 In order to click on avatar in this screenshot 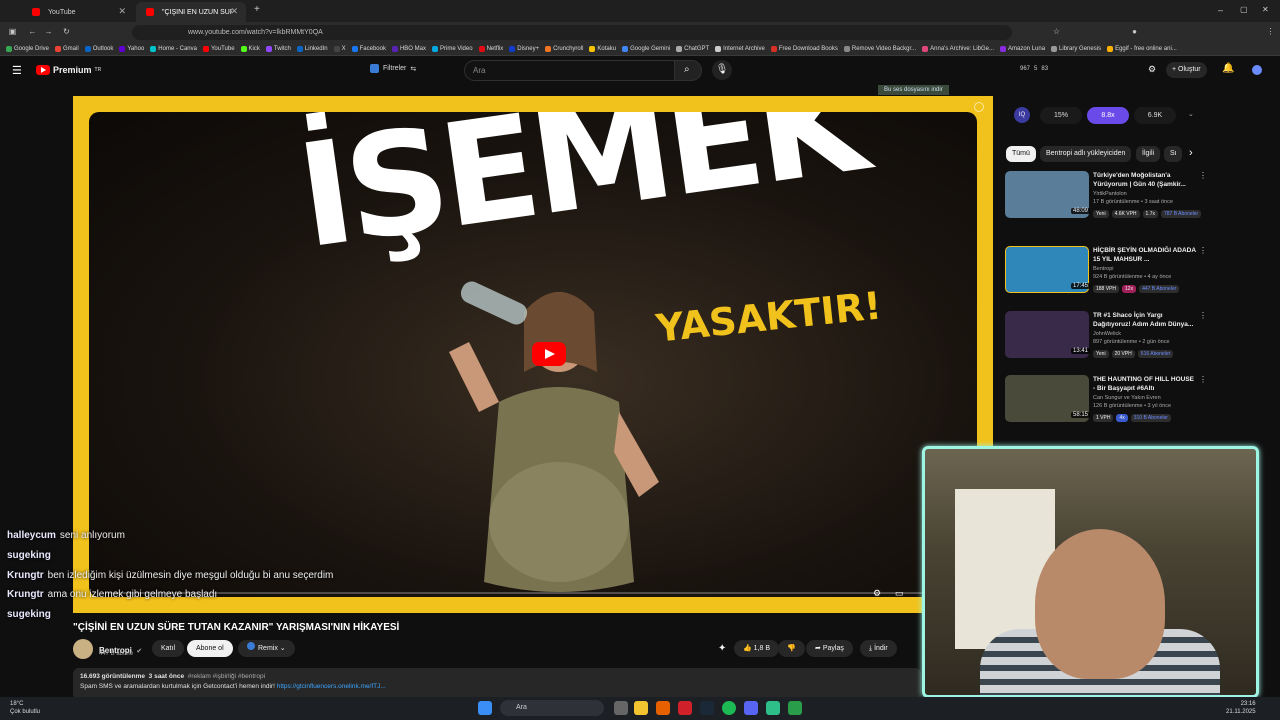, I will do `click(1257, 70)`.